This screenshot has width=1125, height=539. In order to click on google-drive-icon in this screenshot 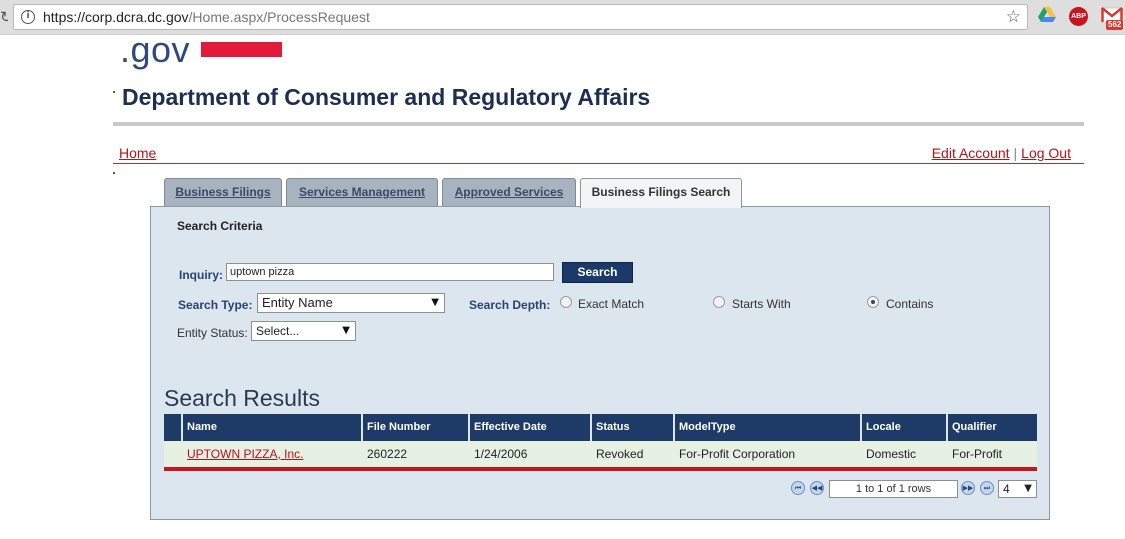, I will do `click(1047, 16)`.